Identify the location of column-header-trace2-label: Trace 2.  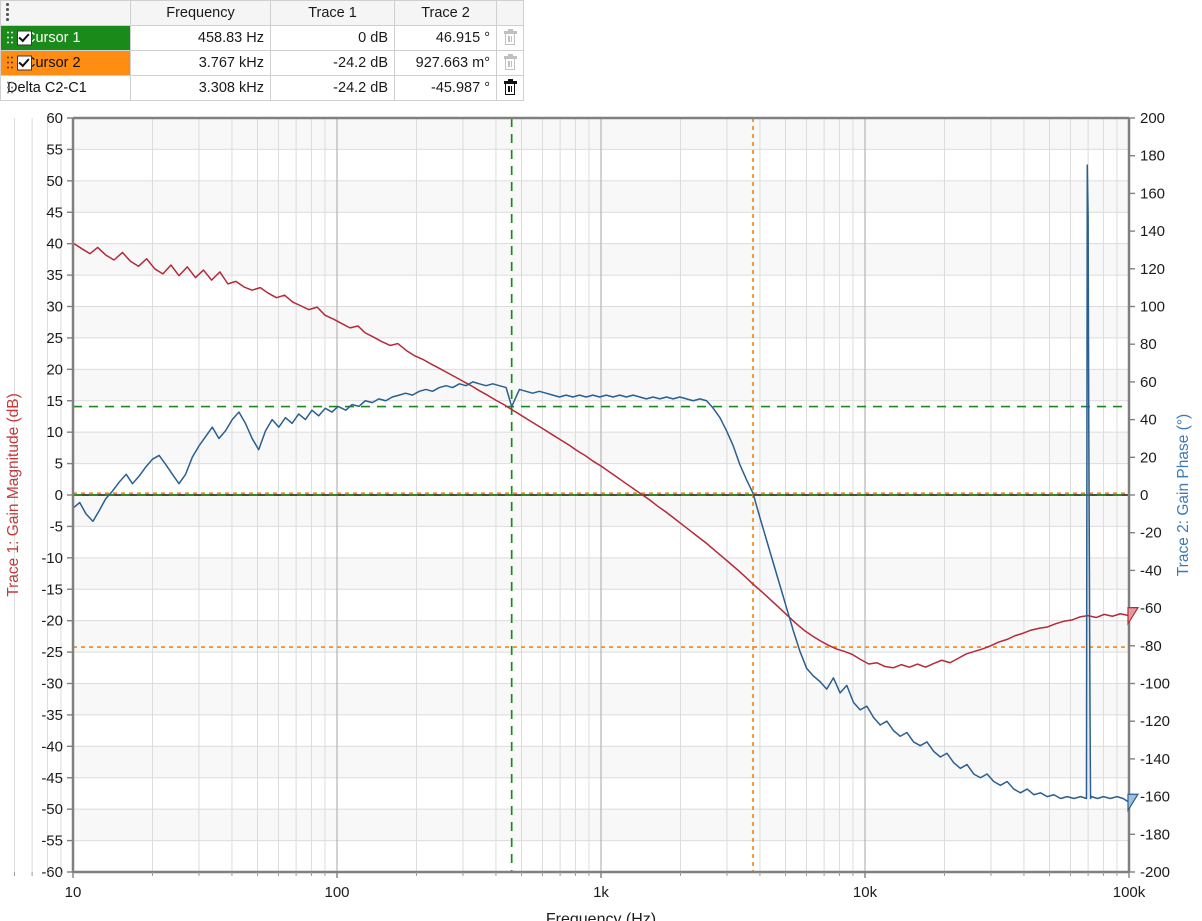
(445, 13).